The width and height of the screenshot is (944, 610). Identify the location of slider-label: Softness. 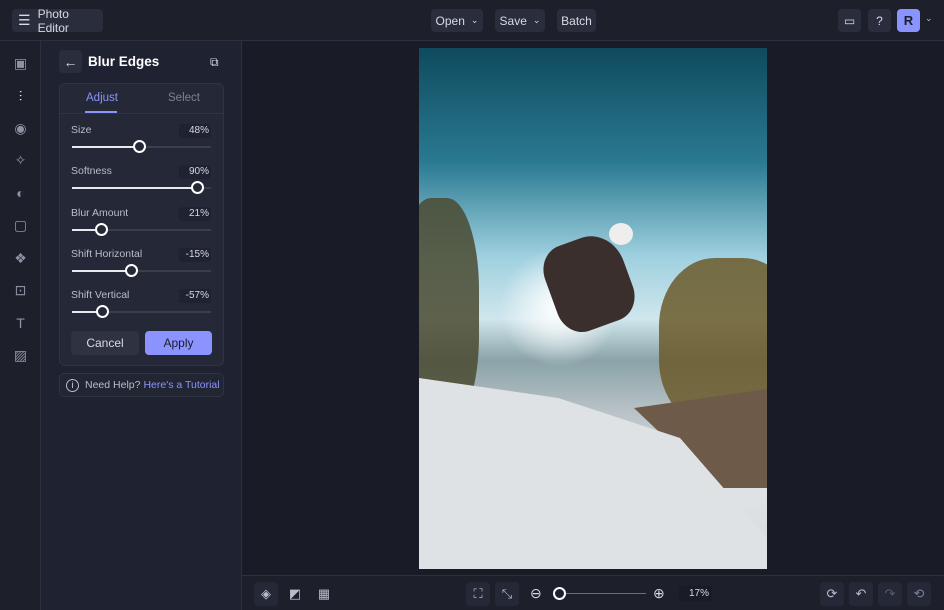
(91, 171).